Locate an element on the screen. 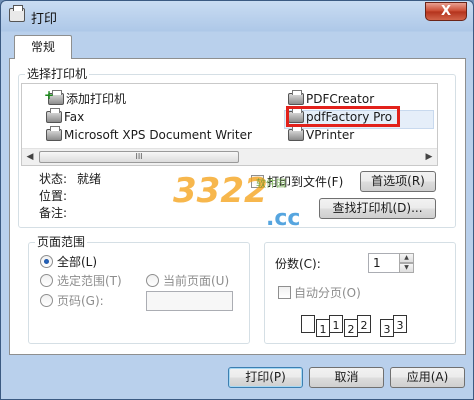 The image size is (474, 400). watermark-logo: 3322 is located at coordinates (220, 191).